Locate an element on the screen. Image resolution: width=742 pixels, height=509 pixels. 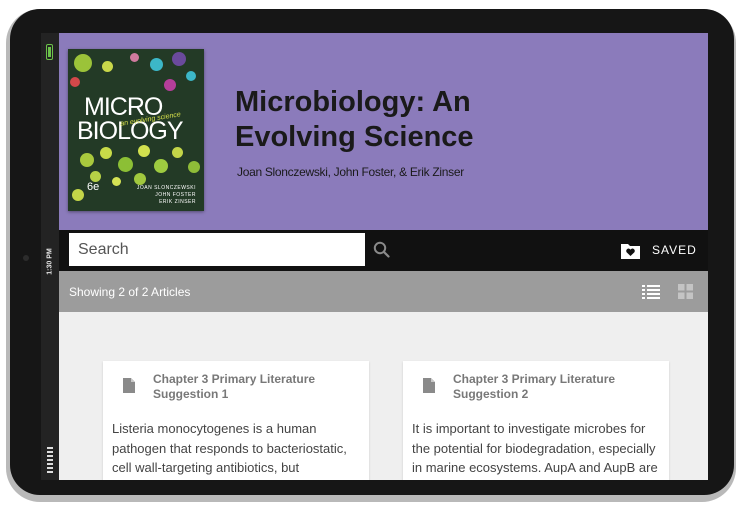
search-input is located at coordinates (217, 249).